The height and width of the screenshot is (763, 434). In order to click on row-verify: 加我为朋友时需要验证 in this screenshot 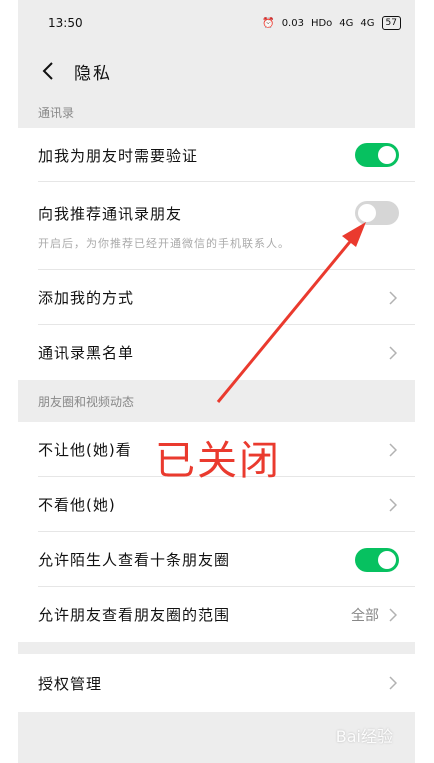, I will do `click(216, 155)`.